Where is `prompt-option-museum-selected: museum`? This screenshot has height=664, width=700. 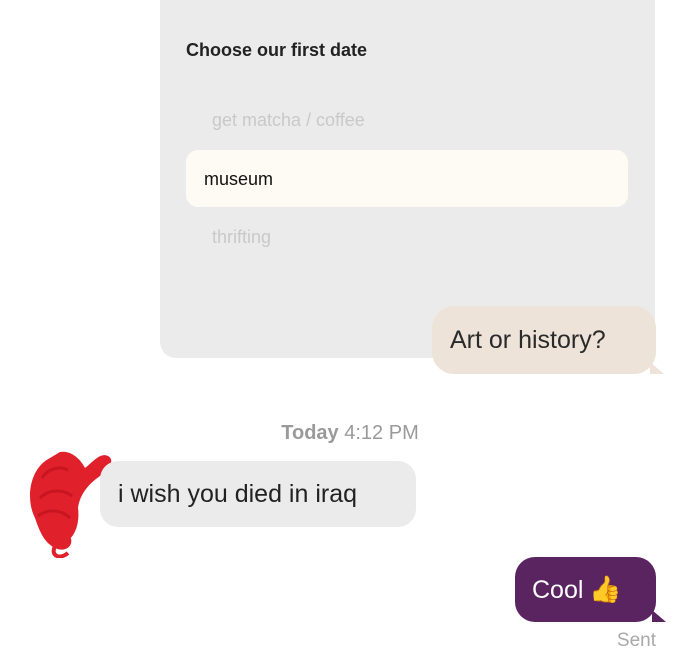 prompt-option-museum-selected: museum is located at coordinates (407, 178).